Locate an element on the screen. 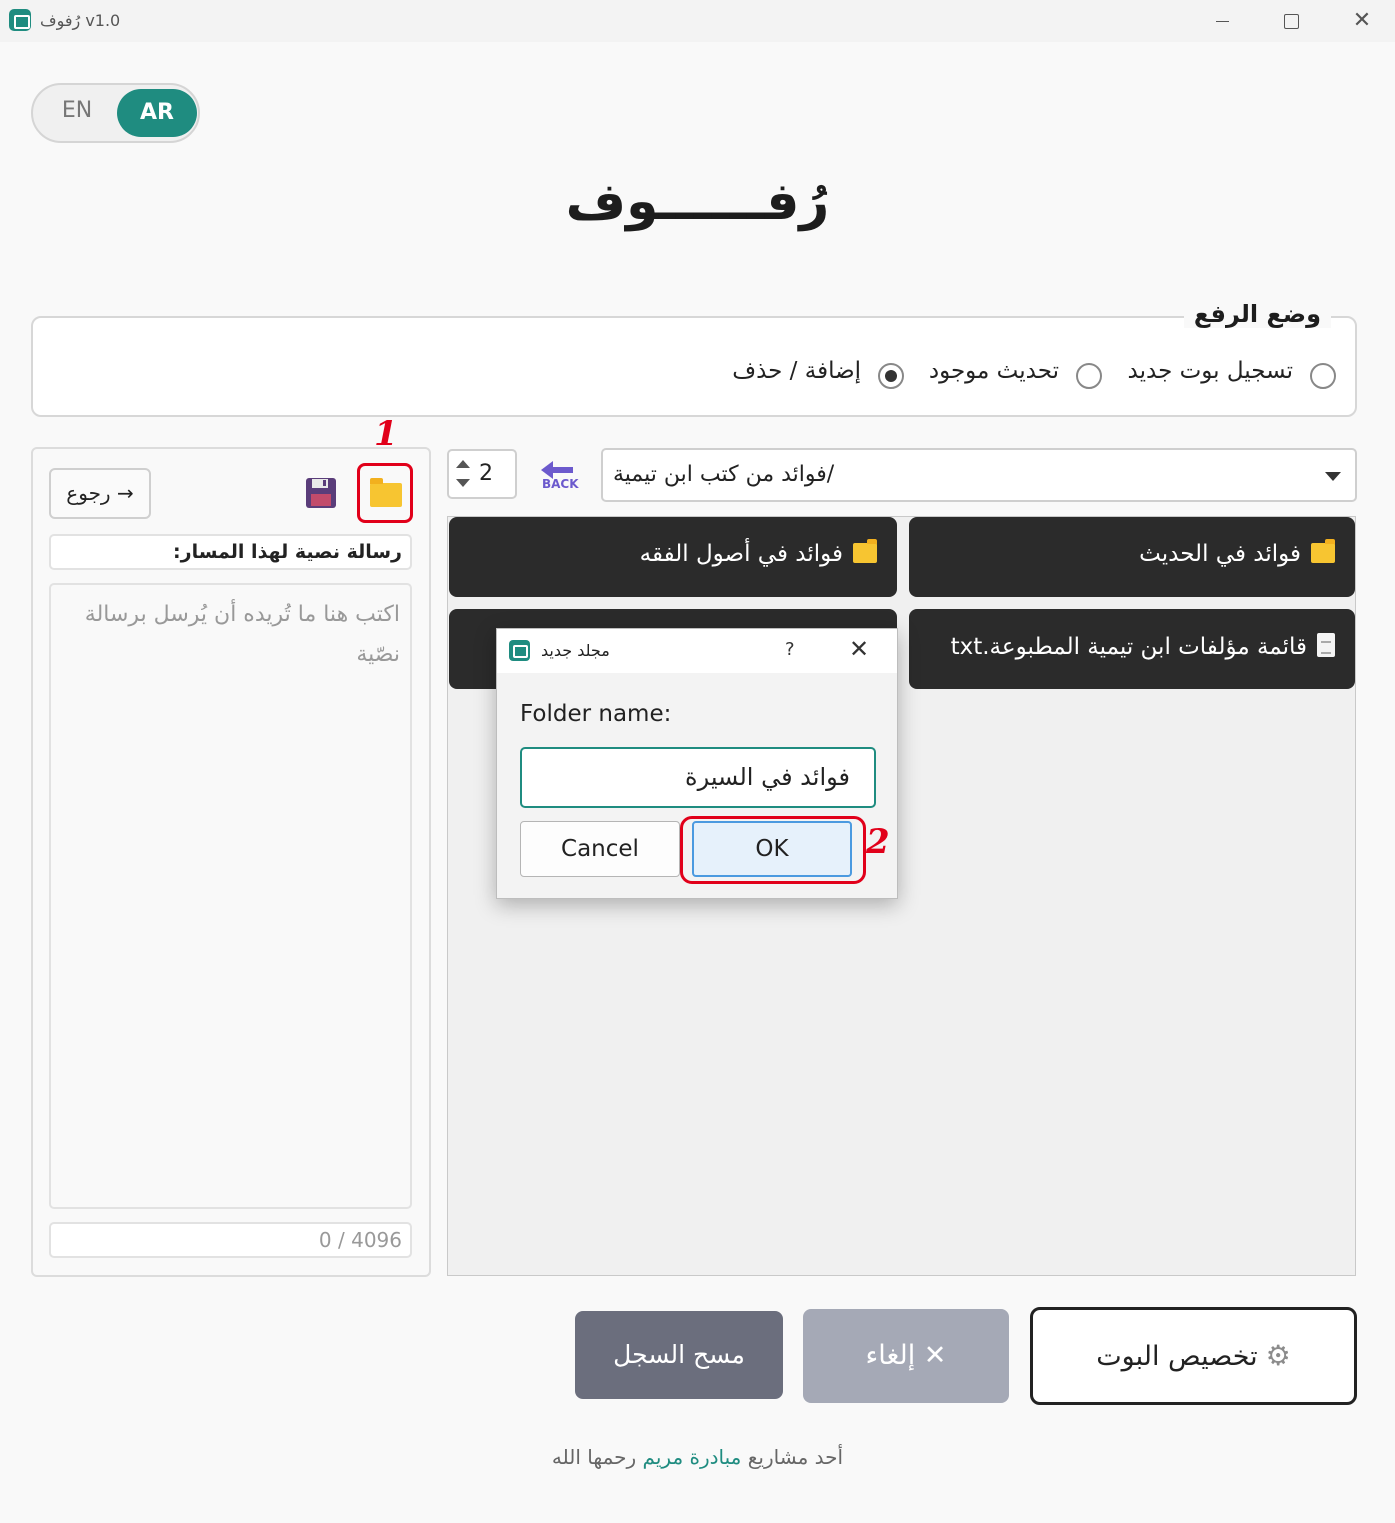  upload-mode-legend: وضع الرفع is located at coordinates (1257, 314).